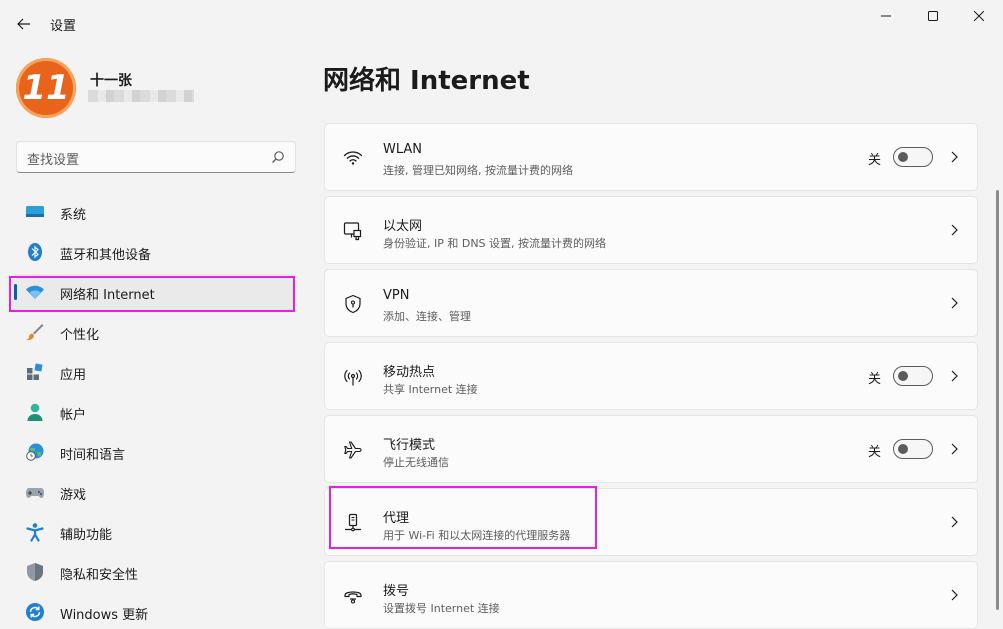 This screenshot has height=629, width=1003. What do you see at coordinates (441, 608) in the screenshot?
I see `card-subtitle: 设置拨号 Internet 连接` at bounding box center [441, 608].